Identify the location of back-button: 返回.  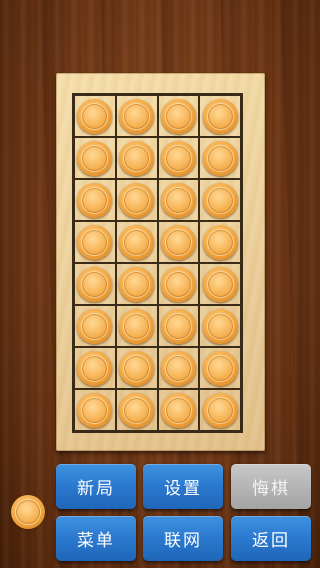
(271, 538).